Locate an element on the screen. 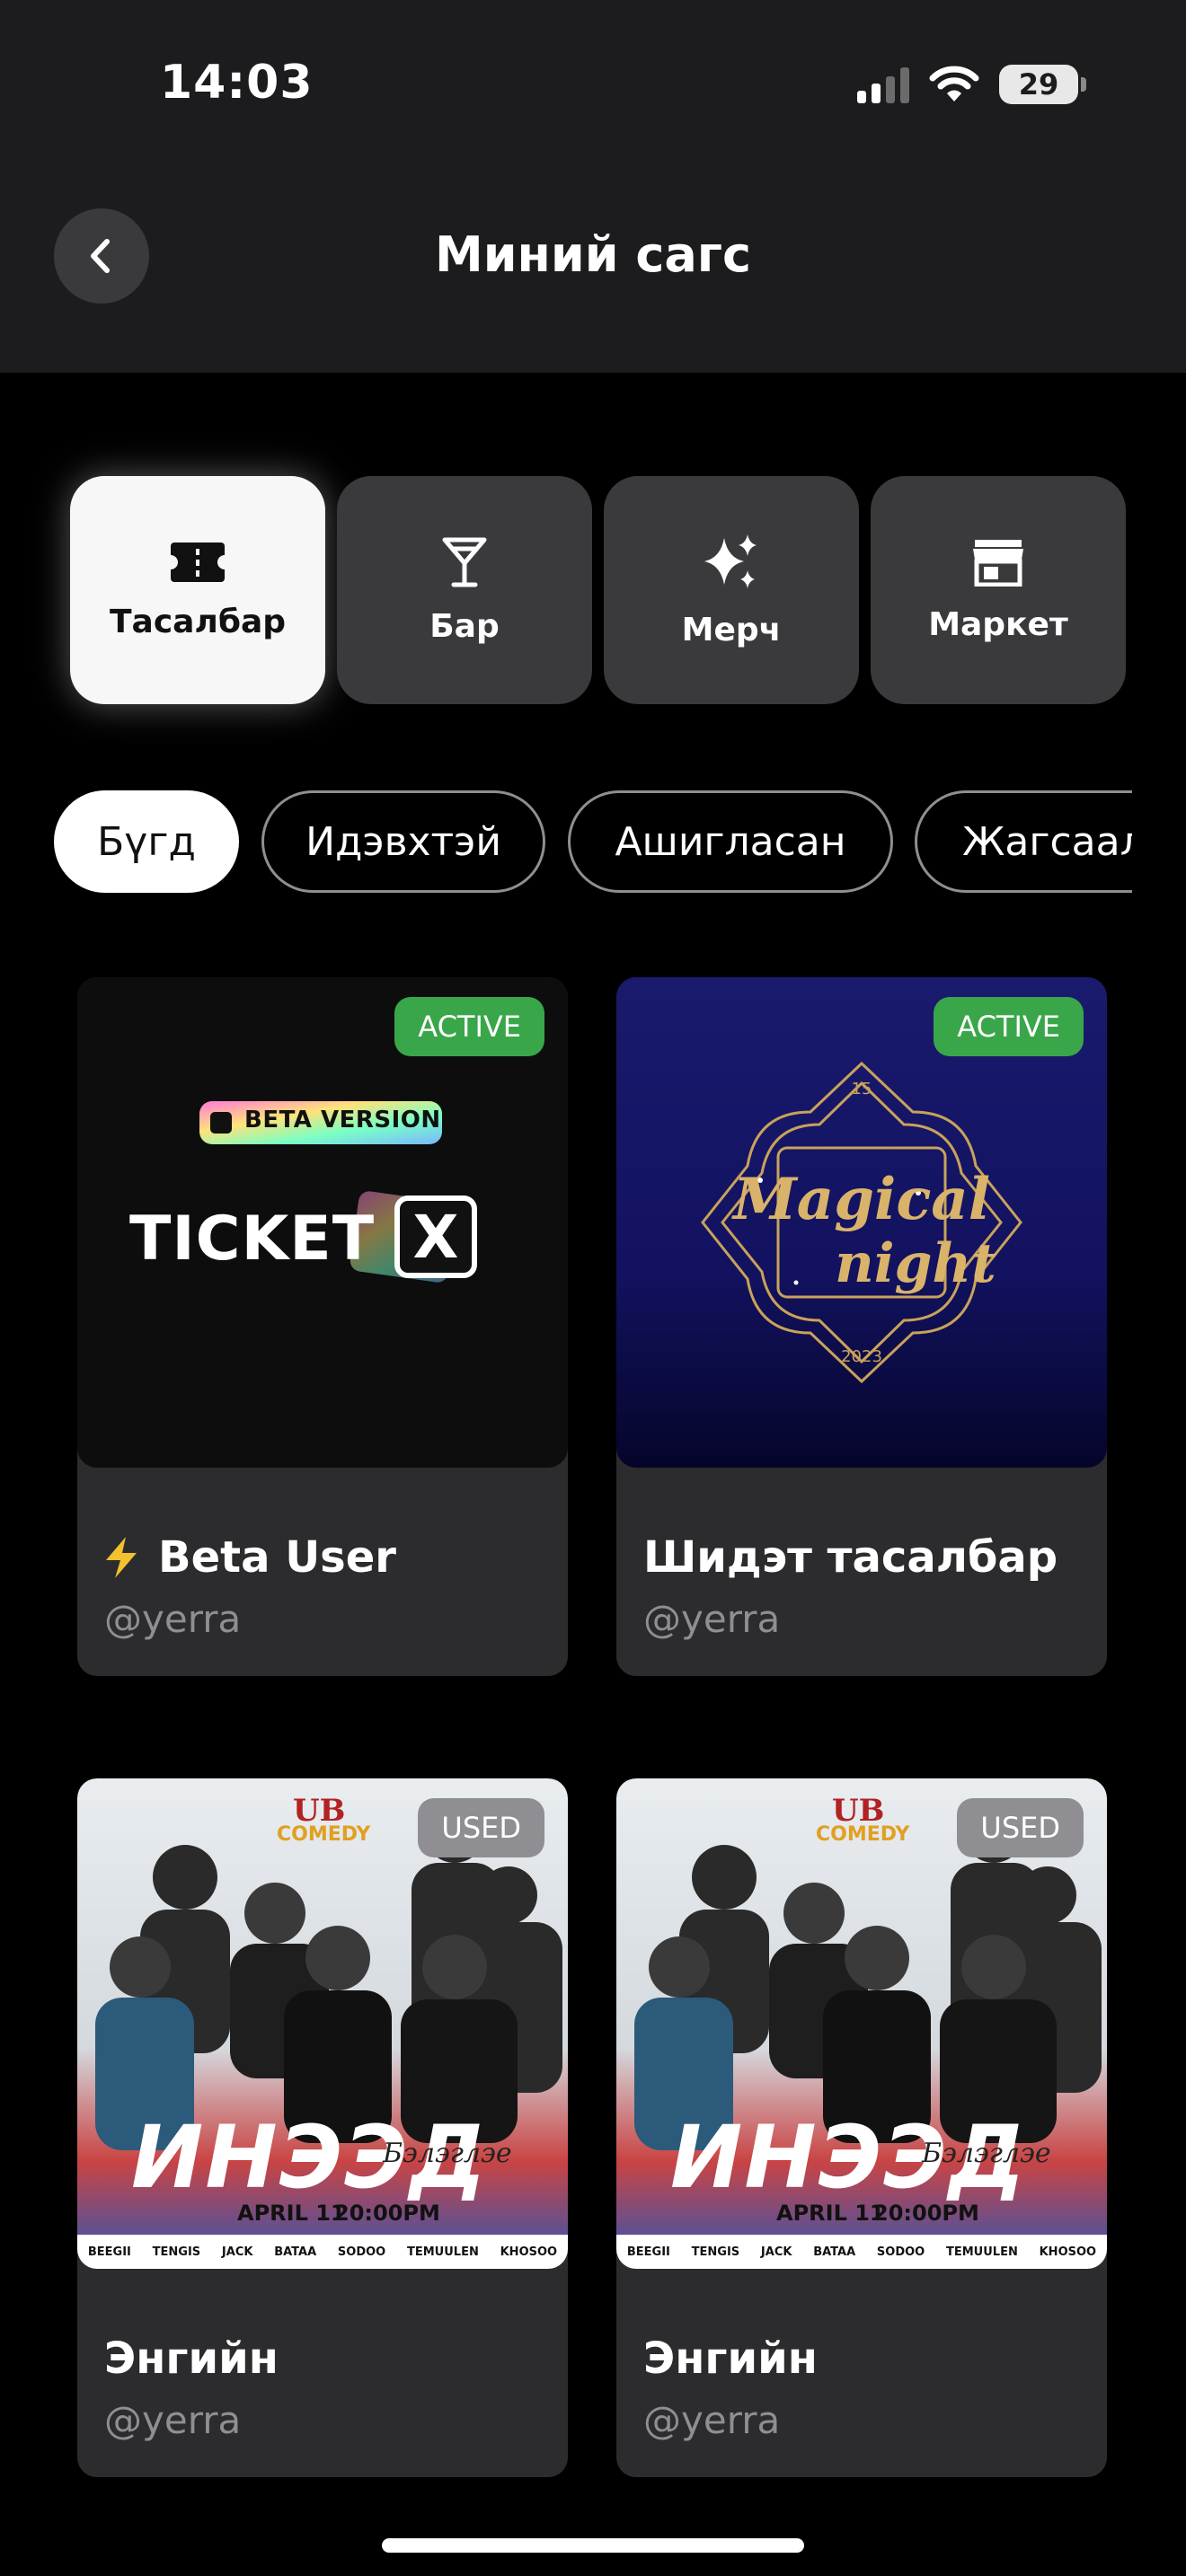 This screenshot has width=1186, height=2576. filter-chip-active: Идэвхтэй is located at coordinates (403, 841).